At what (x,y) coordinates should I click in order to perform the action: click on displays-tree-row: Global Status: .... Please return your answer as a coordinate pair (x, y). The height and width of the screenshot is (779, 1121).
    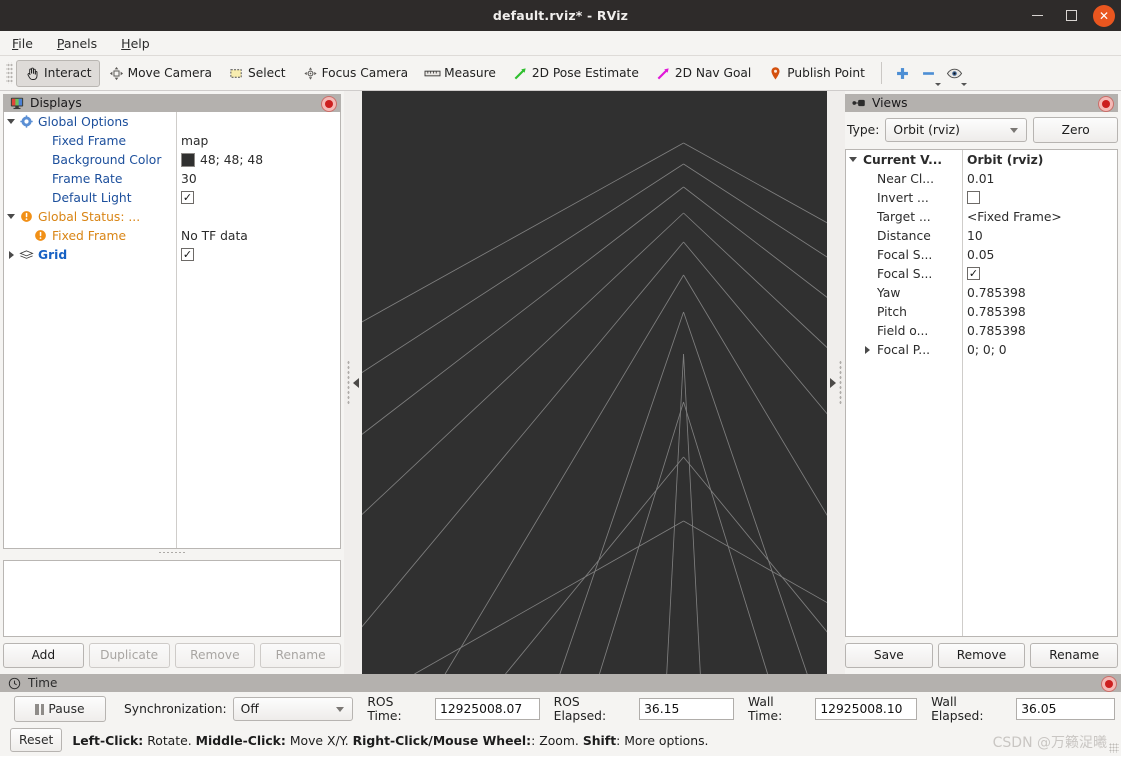
    Looking at the image, I should click on (172, 216).